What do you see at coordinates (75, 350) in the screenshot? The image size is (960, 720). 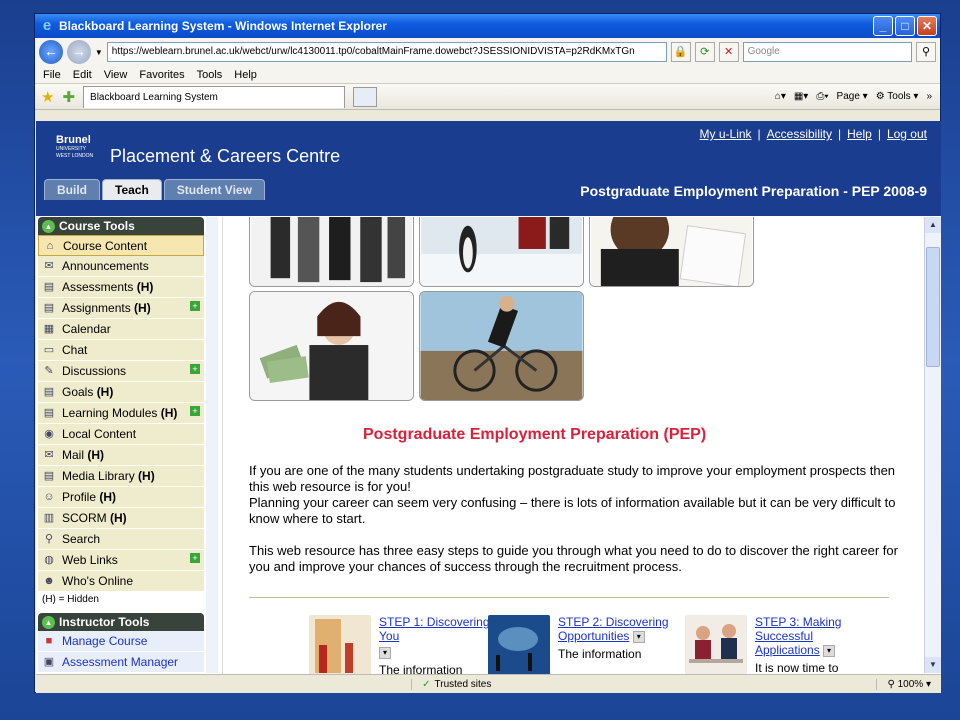 I see `tool-label: Chat` at bounding box center [75, 350].